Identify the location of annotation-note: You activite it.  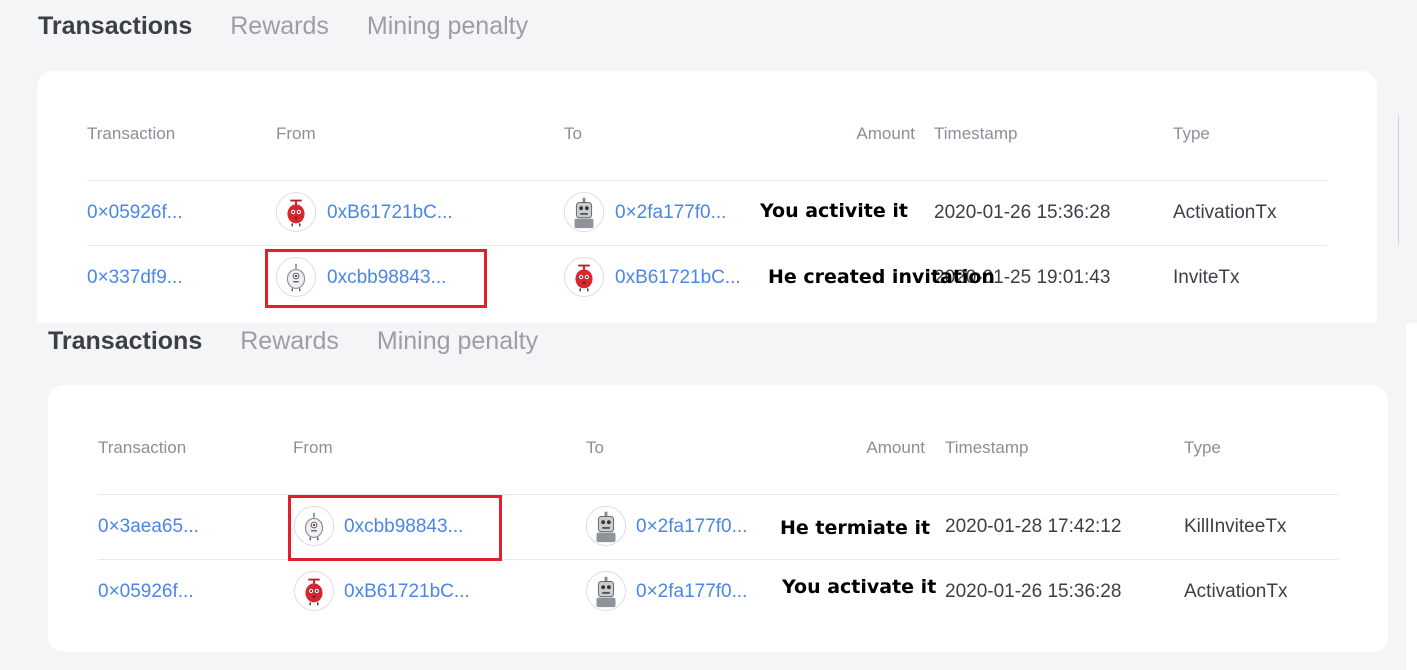
(834, 211).